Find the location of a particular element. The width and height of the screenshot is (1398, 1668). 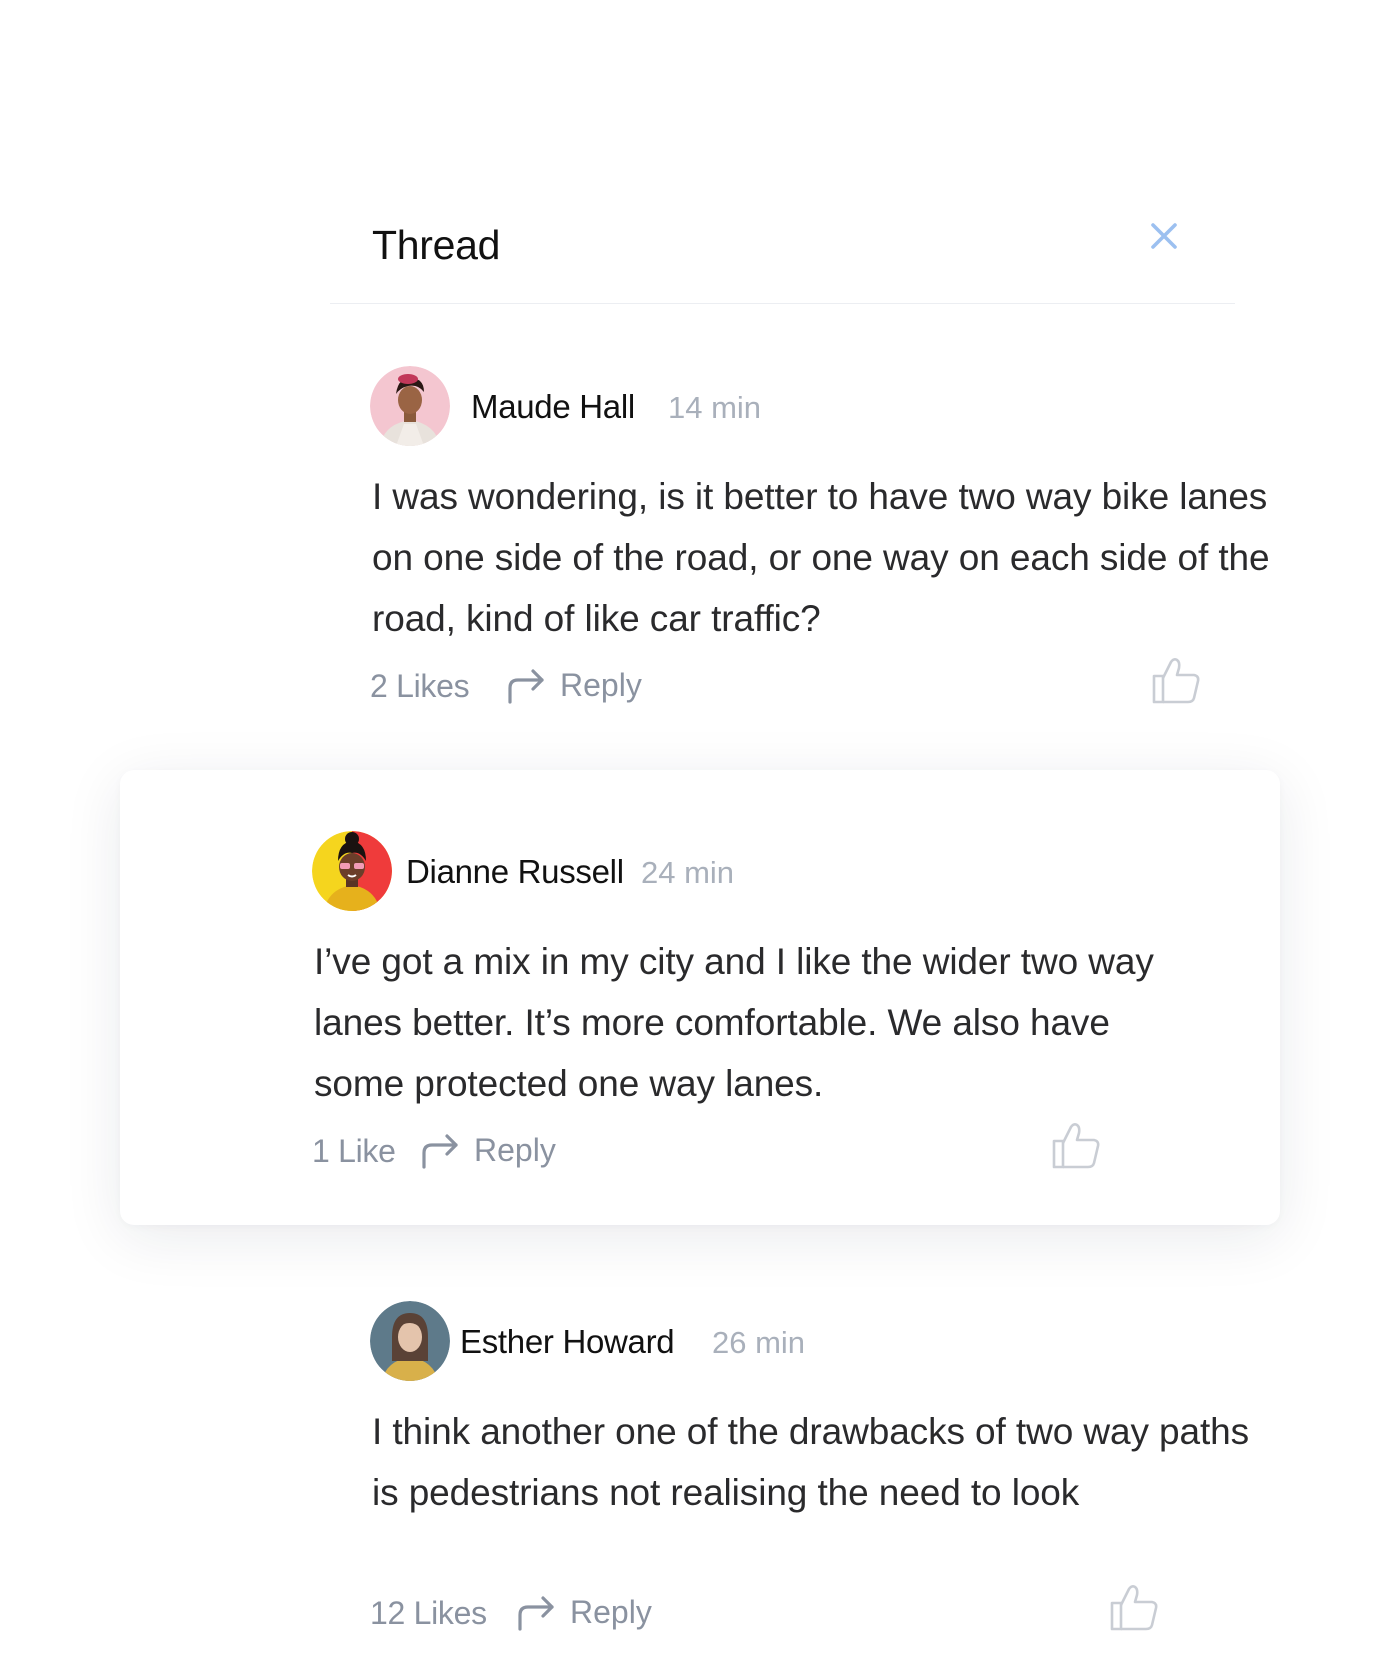

like-count: 2 Likes is located at coordinates (420, 686).